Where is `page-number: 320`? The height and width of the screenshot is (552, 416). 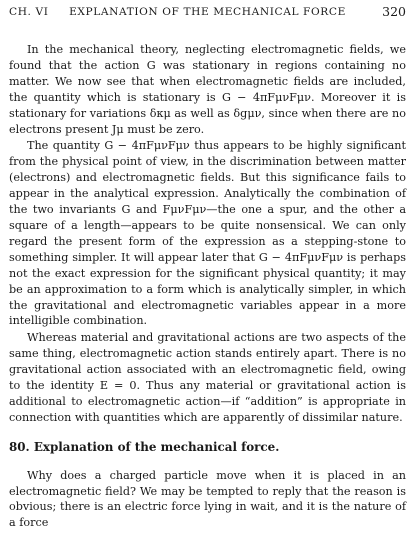 page-number: 320 is located at coordinates (394, 11).